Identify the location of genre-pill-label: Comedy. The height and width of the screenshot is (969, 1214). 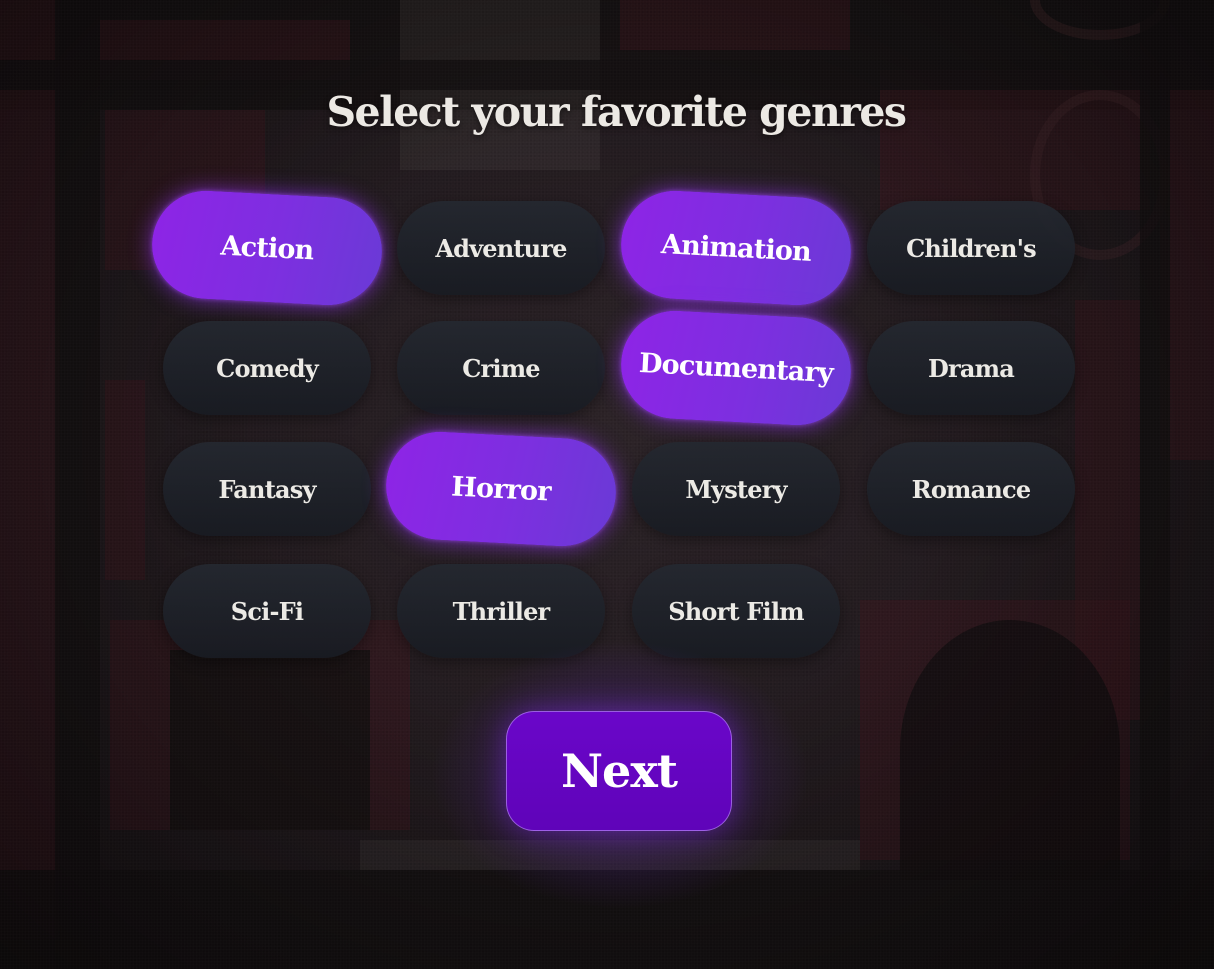
(267, 368).